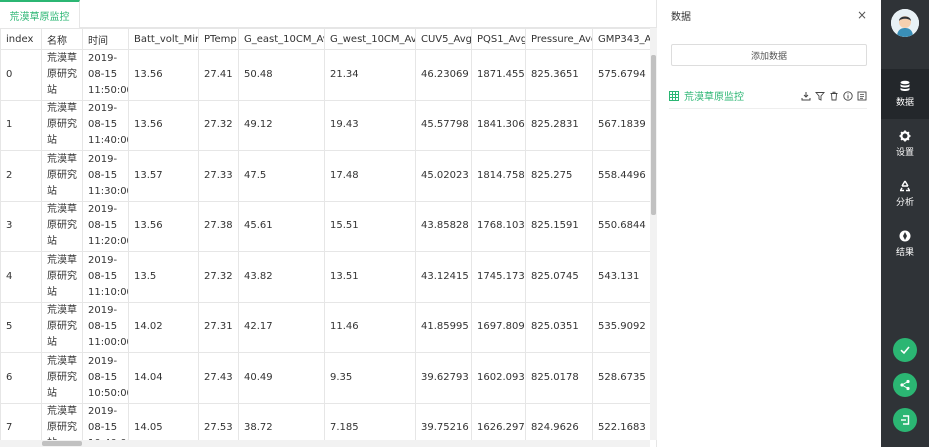 The height and width of the screenshot is (447, 929). Describe the element at coordinates (862, 96) in the screenshot. I see `details-icon` at that location.